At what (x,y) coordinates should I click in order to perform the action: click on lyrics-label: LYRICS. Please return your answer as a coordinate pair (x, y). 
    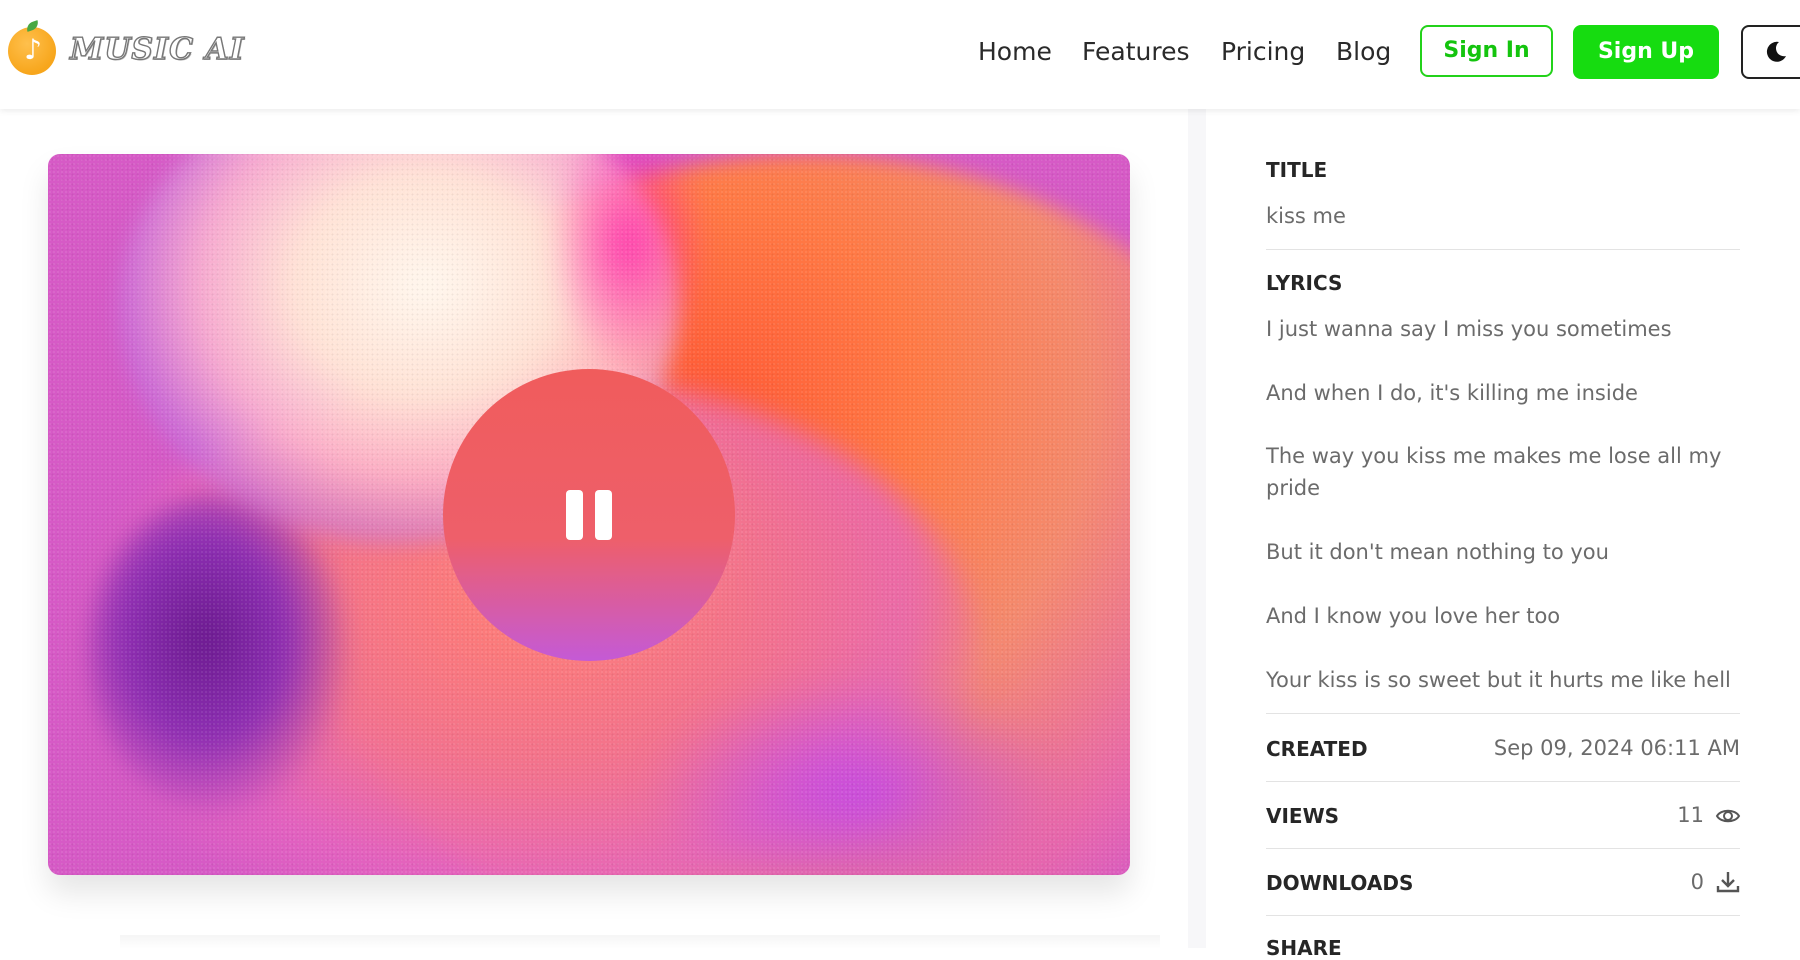
    Looking at the image, I should click on (1304, 283).